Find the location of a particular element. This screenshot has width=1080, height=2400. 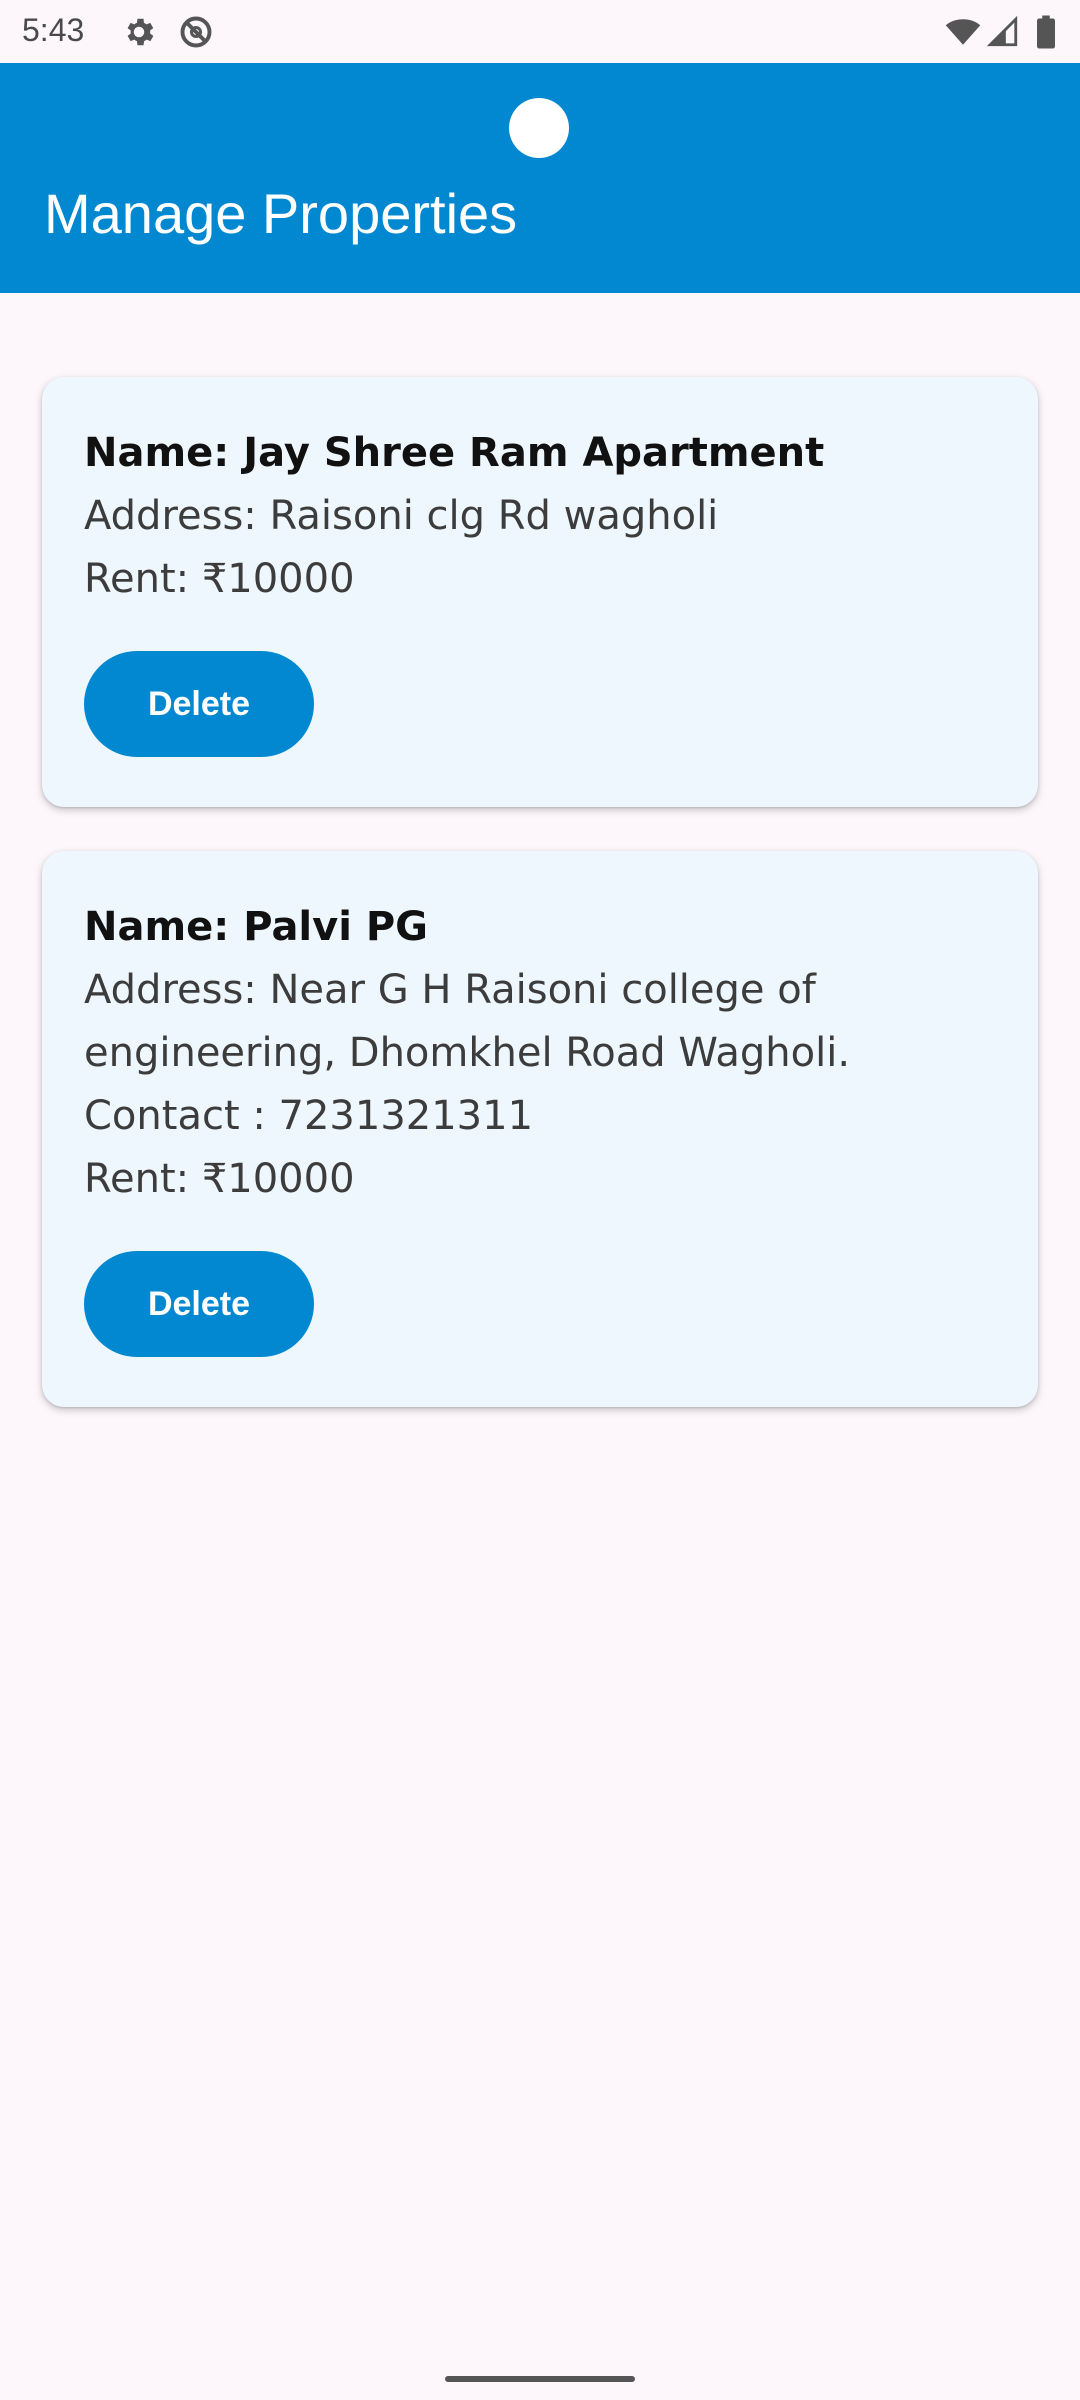

do-not-disturb-icon is located at coordinates (196, 32).